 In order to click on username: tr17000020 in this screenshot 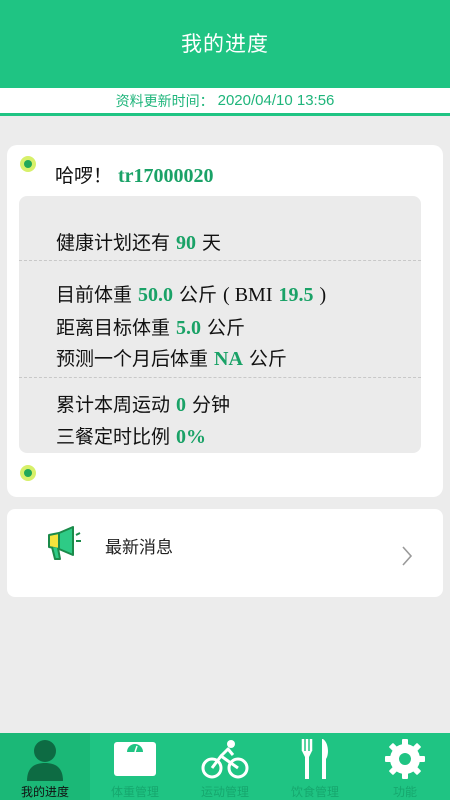, I will do `click(166, 176)`.